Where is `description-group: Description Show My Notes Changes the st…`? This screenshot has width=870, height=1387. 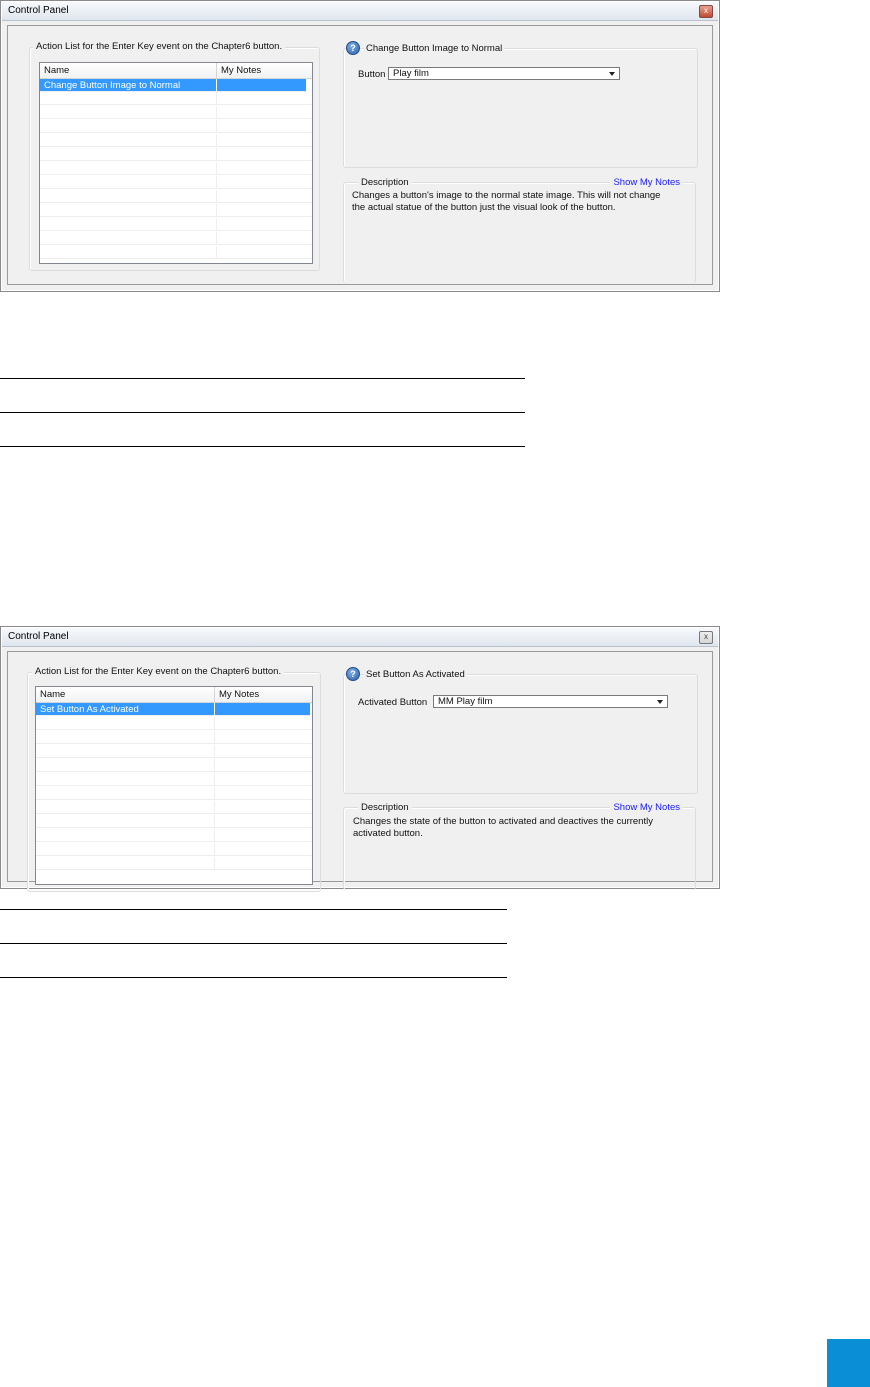 description-group: Description Show My Notes Changes the st… is located at coordinates (519, 846).